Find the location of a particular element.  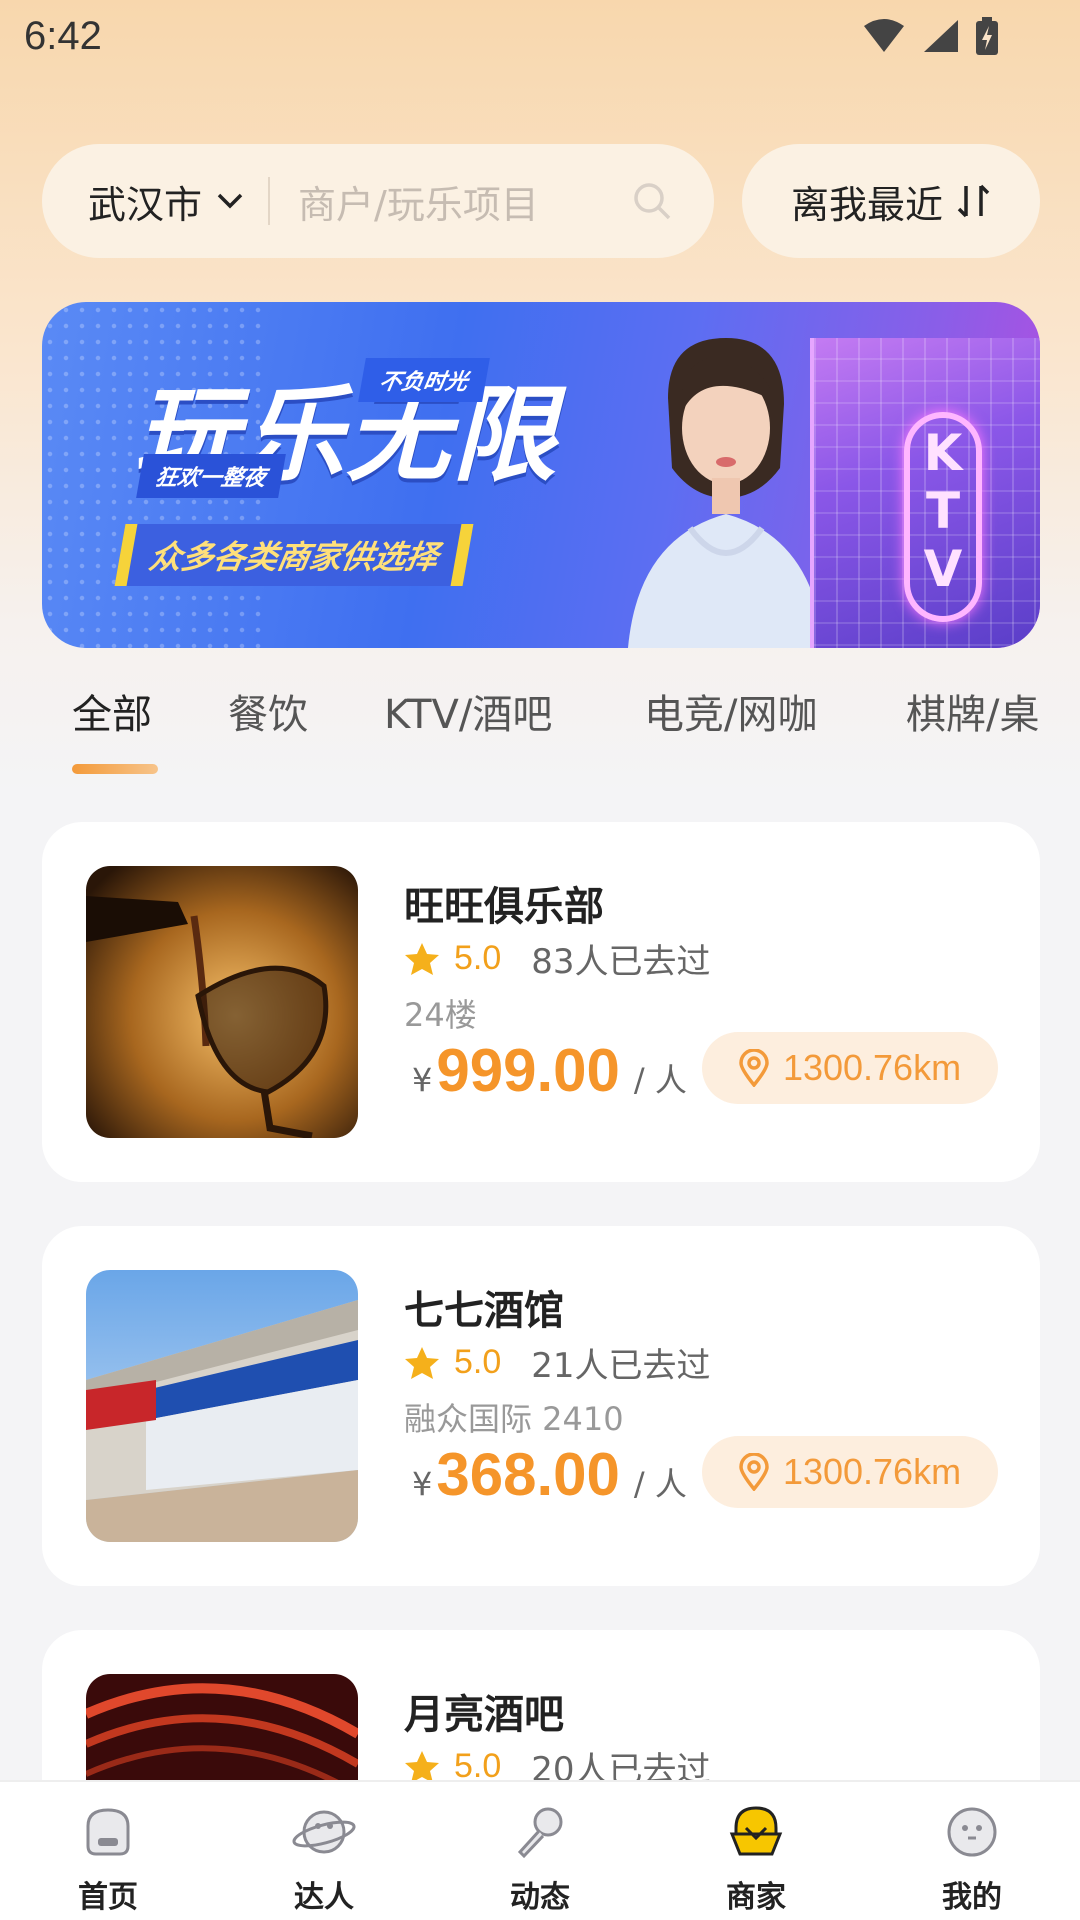

status-time: 6:42 is located at coordinates (63, 36).